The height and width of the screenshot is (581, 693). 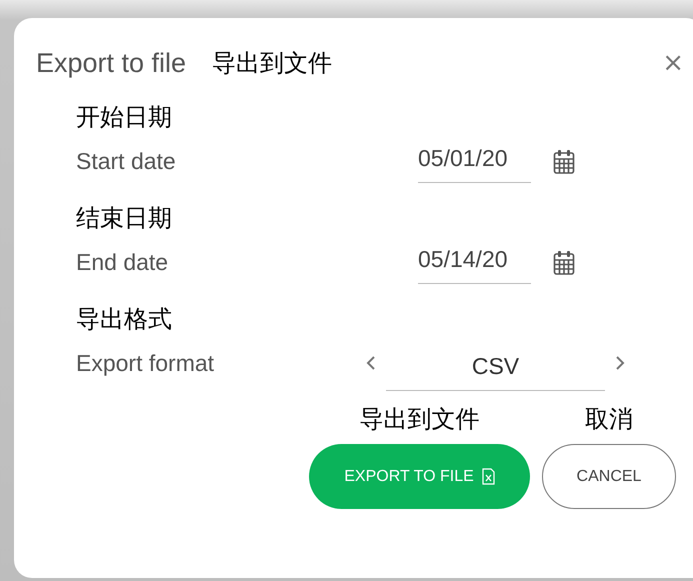 I want to click on date-field: 05/14/20, so click(x=474, y=263).